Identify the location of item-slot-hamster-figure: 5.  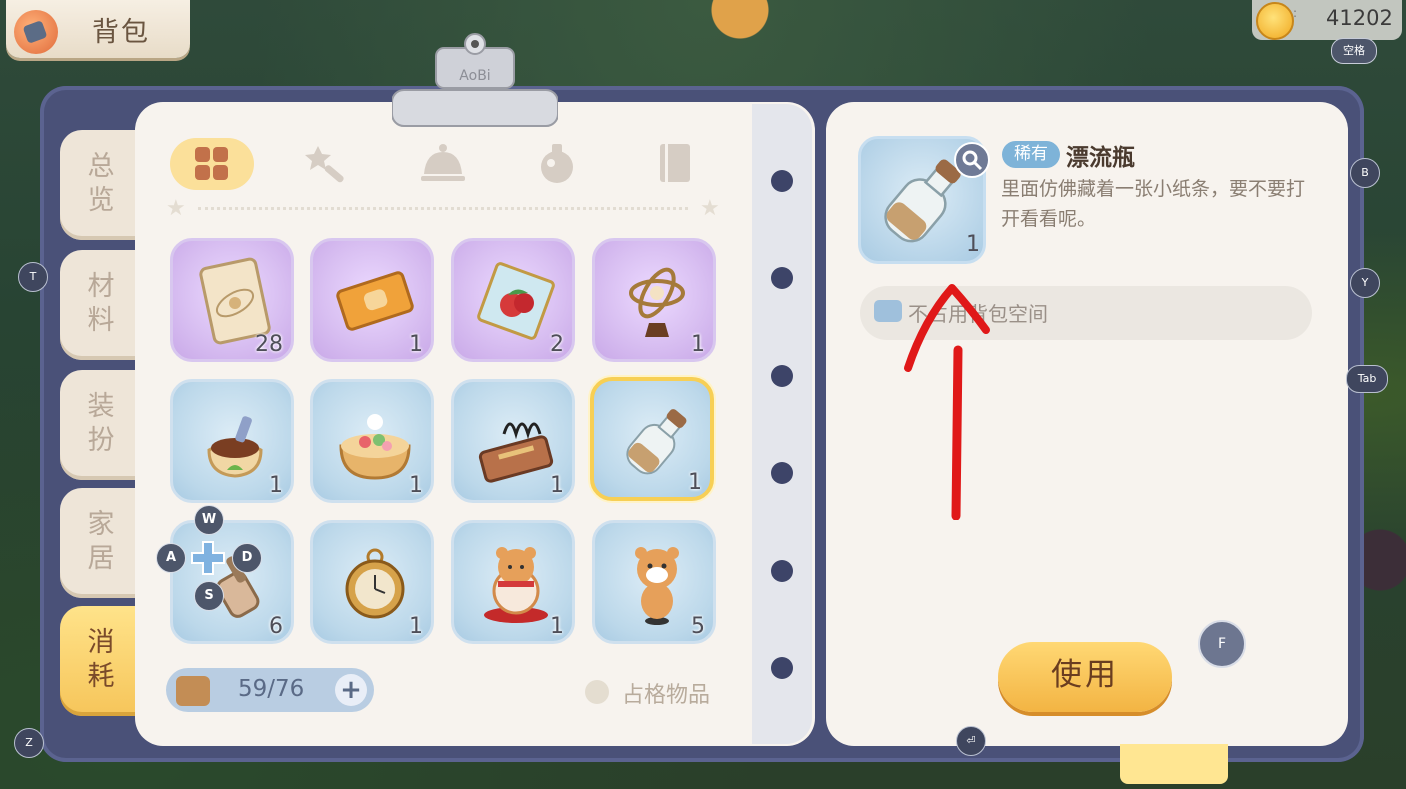
(654, 582).